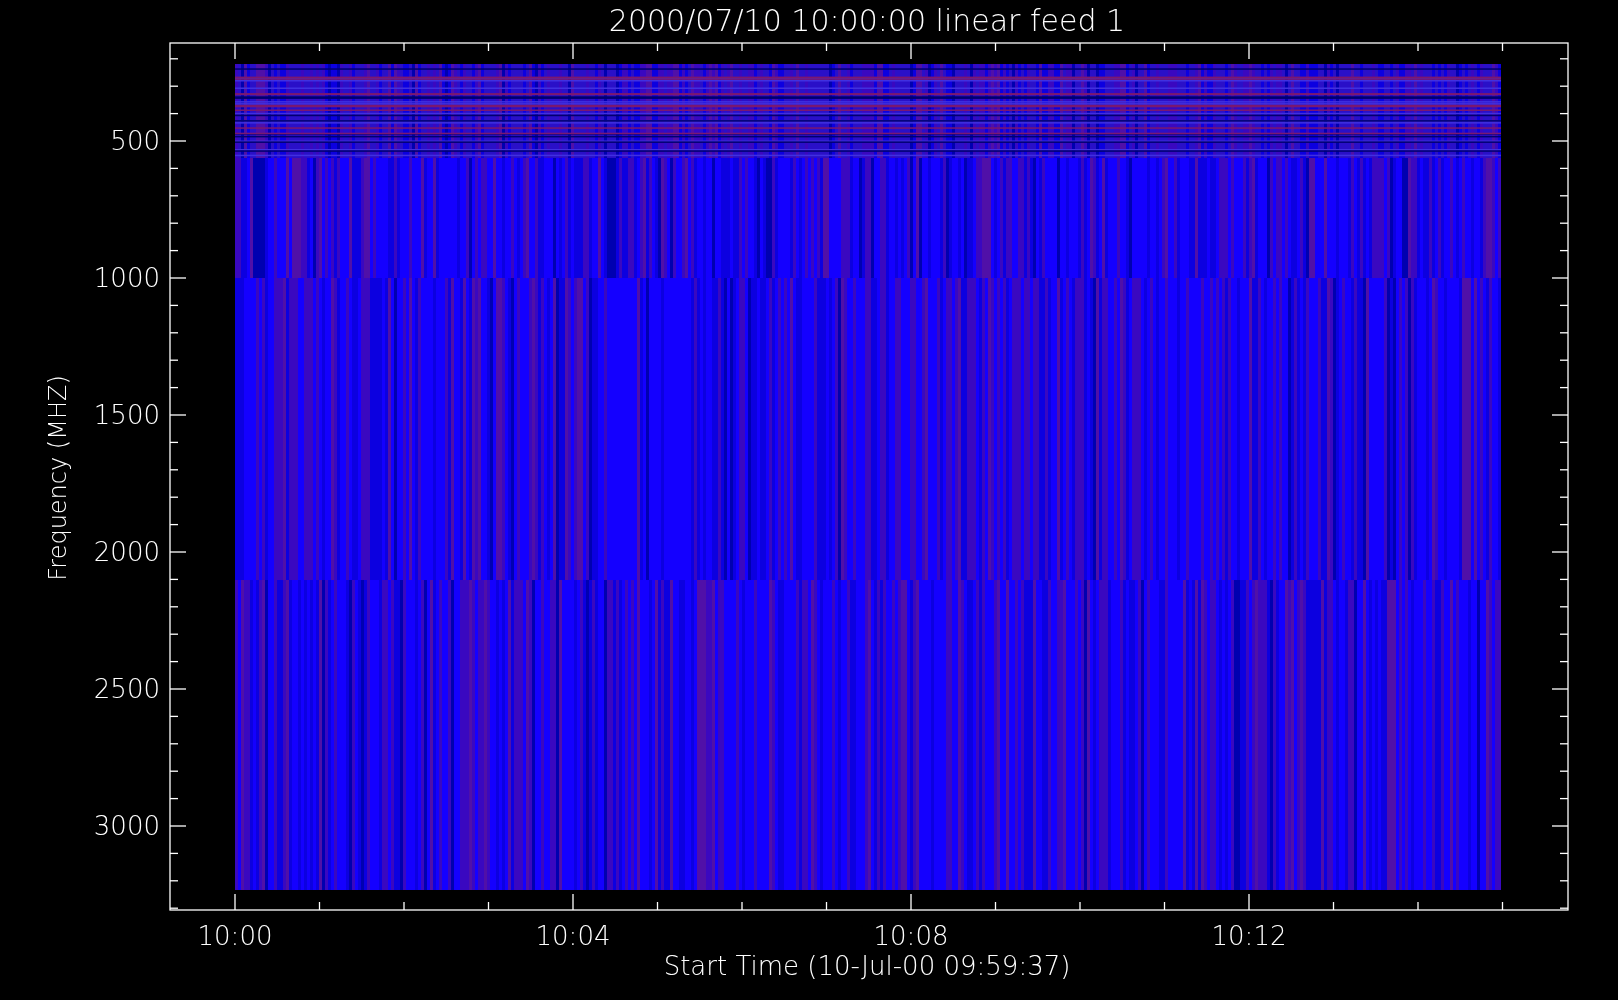 Image resolution: width=1618 pixels, height=1000 pixels. Describe the element at coordinates (126, 552) in the screenshot. I see `y-tick-label: 2000` at that location.